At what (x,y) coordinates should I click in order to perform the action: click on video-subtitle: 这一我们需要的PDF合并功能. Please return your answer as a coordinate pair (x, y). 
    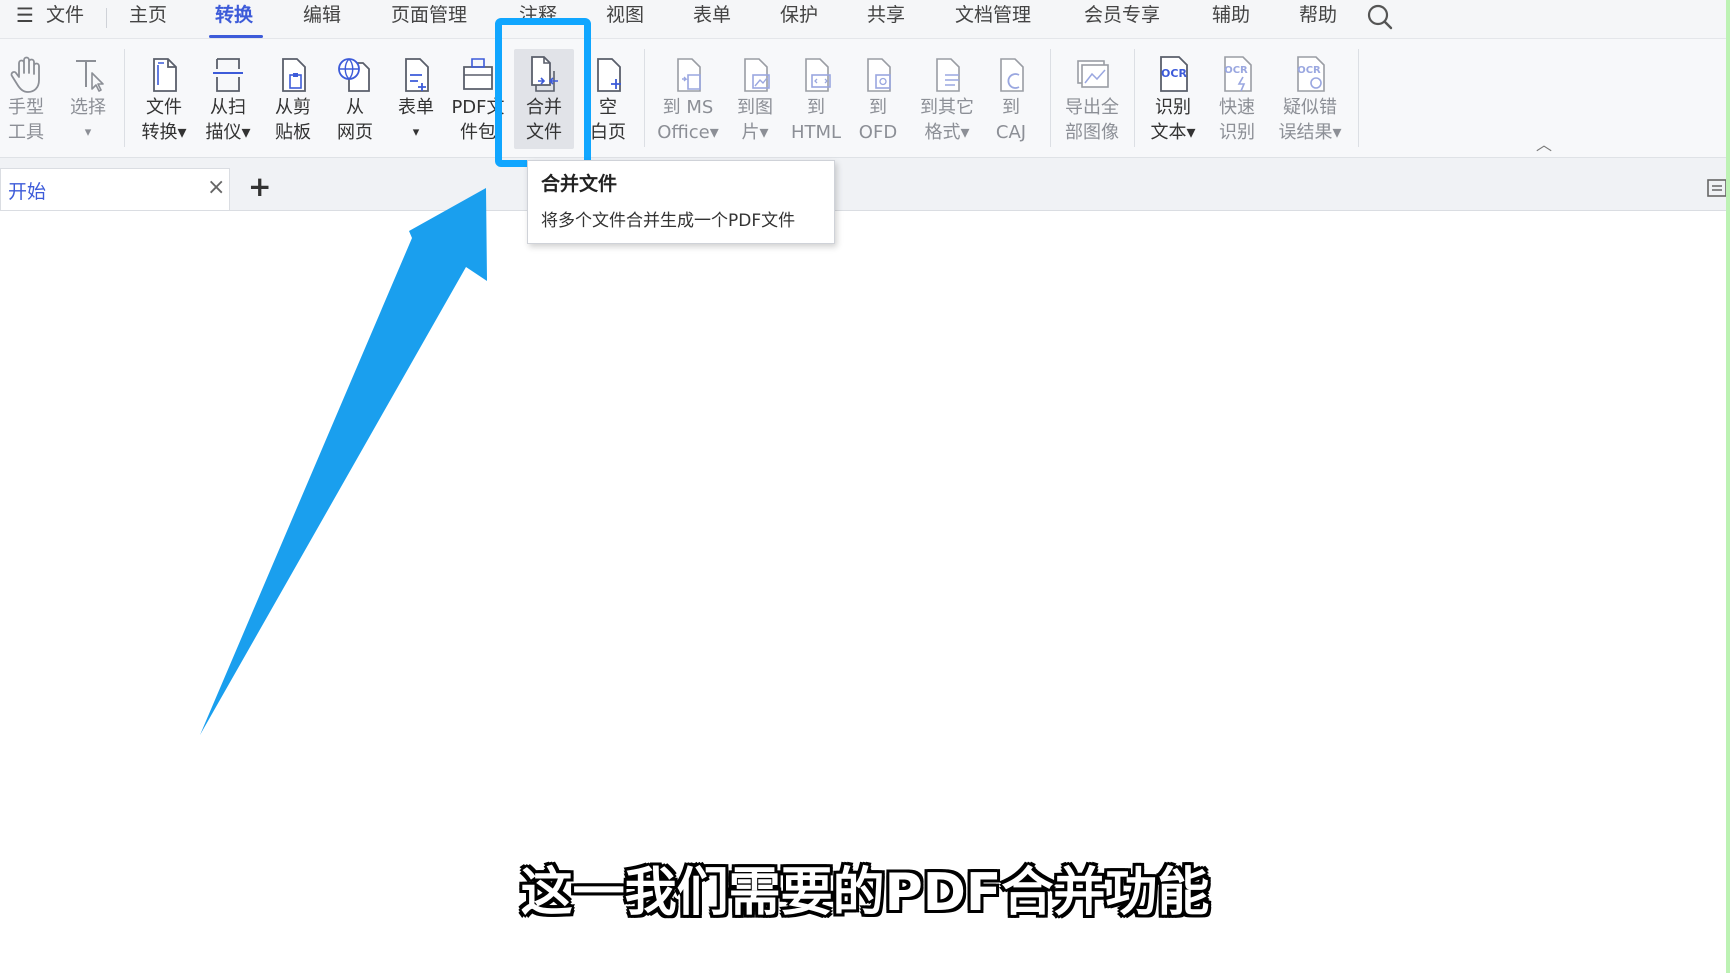
    Looking at the image, I should click on (865, 893).